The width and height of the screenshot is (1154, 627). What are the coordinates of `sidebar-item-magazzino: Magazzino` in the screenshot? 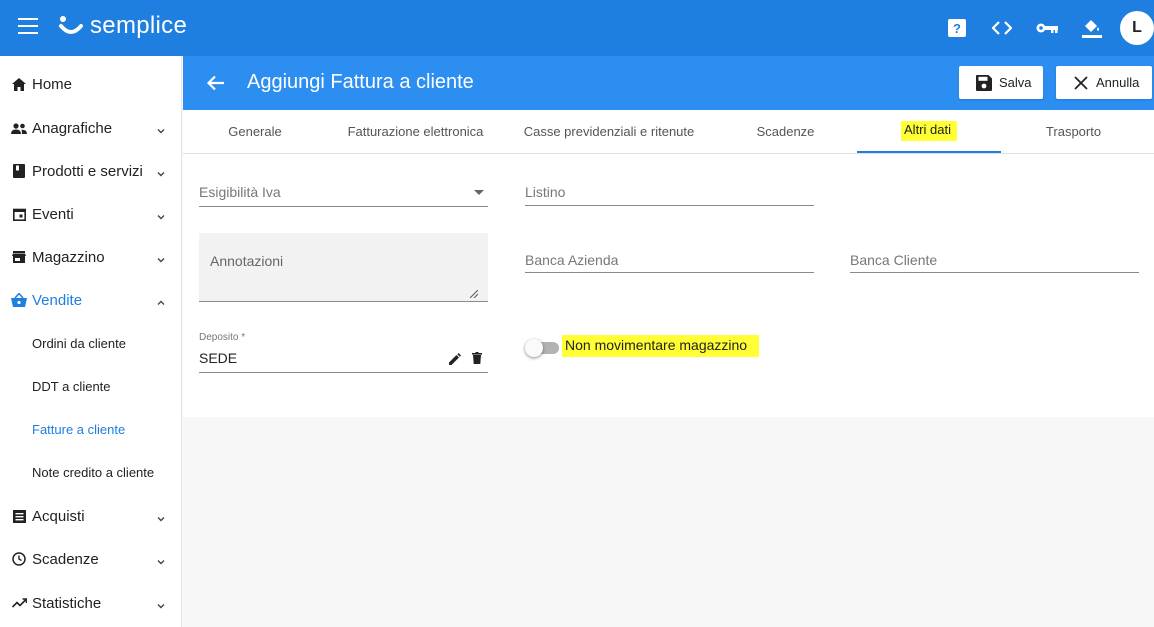 It's located at (91, 257).